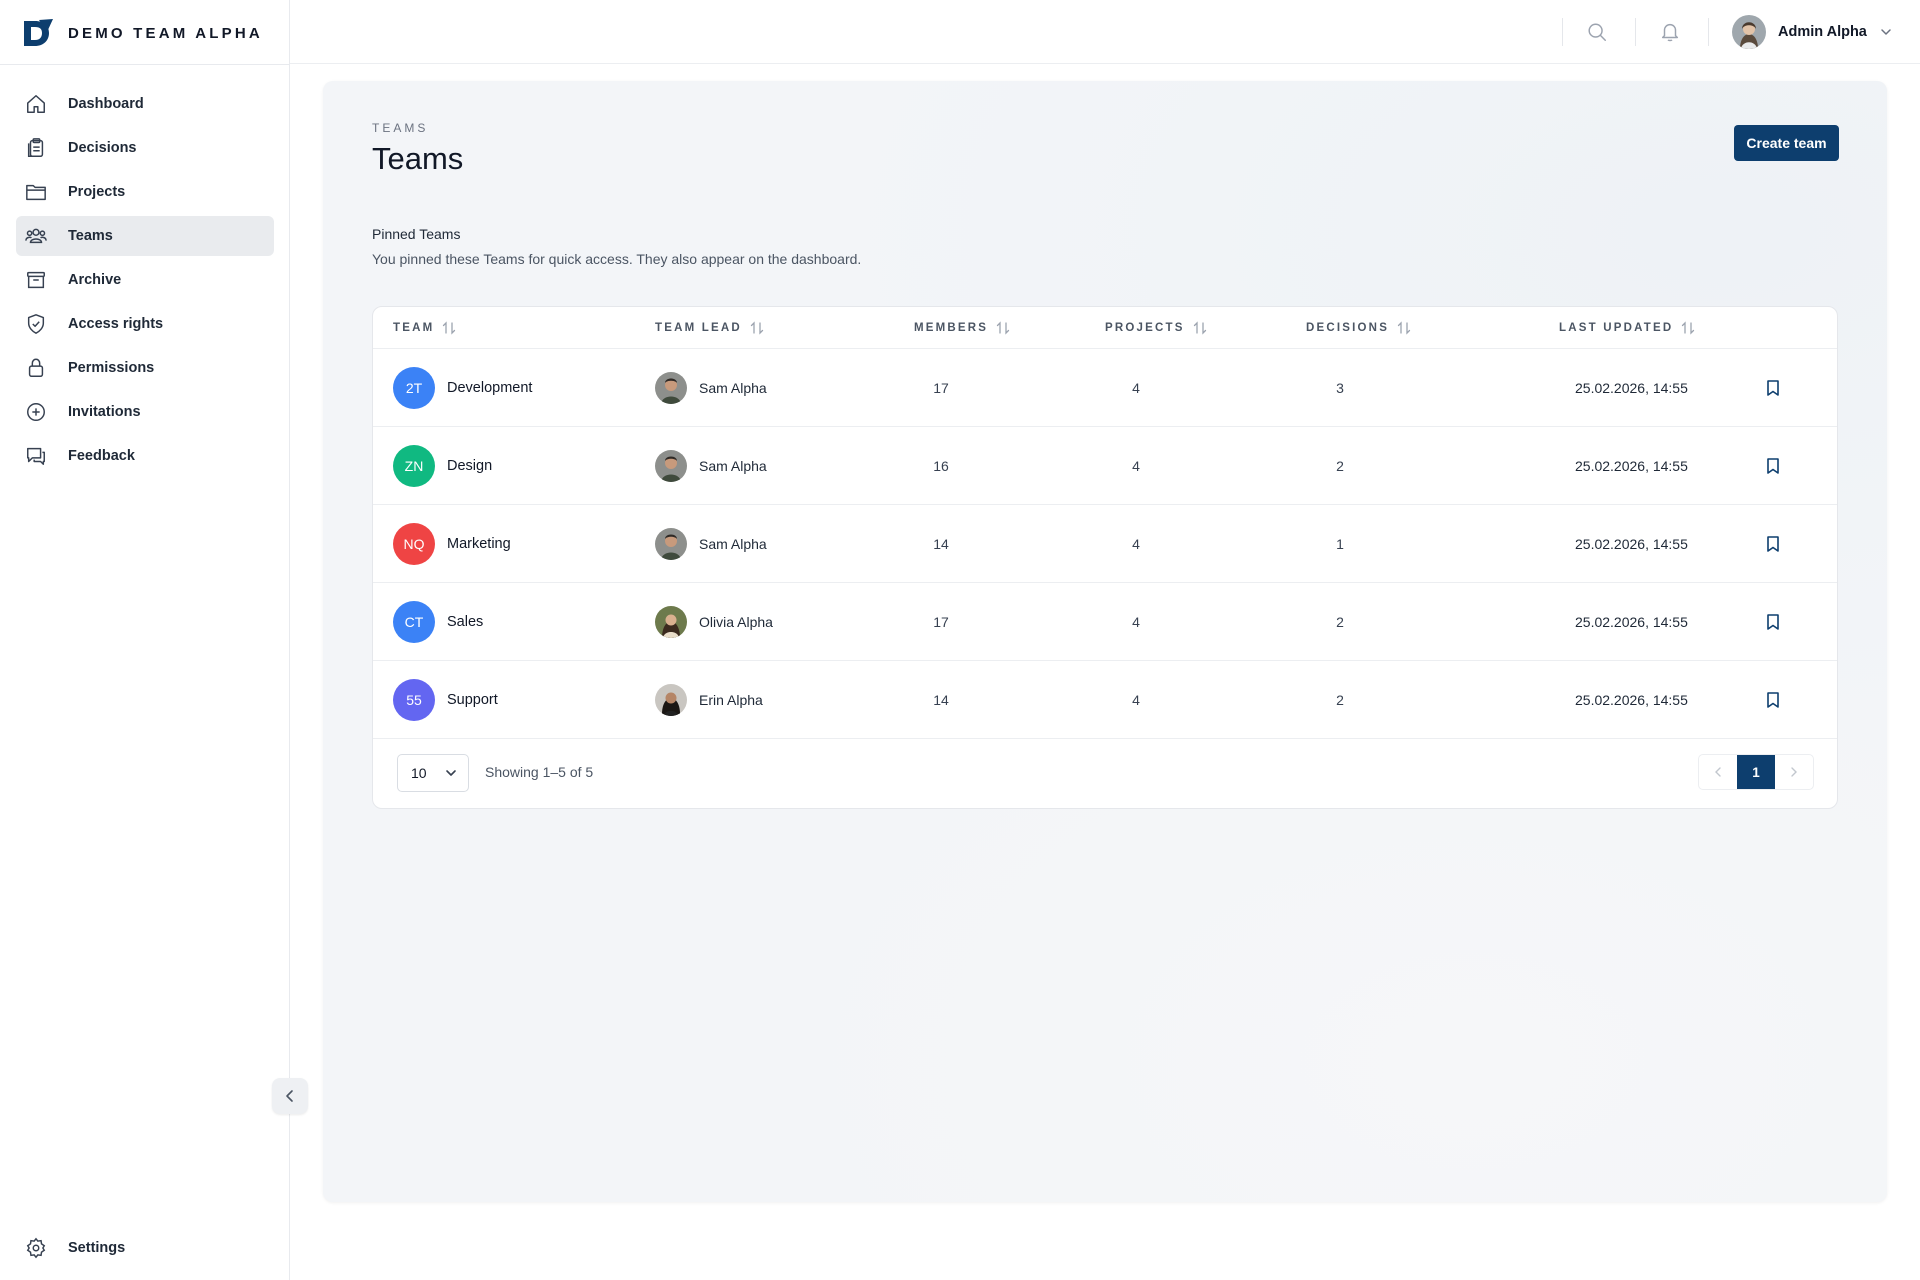  Describe the element at coordinates (145, 192) in the screenshot. I see `sidebar-item-projects: Projects` at that location.